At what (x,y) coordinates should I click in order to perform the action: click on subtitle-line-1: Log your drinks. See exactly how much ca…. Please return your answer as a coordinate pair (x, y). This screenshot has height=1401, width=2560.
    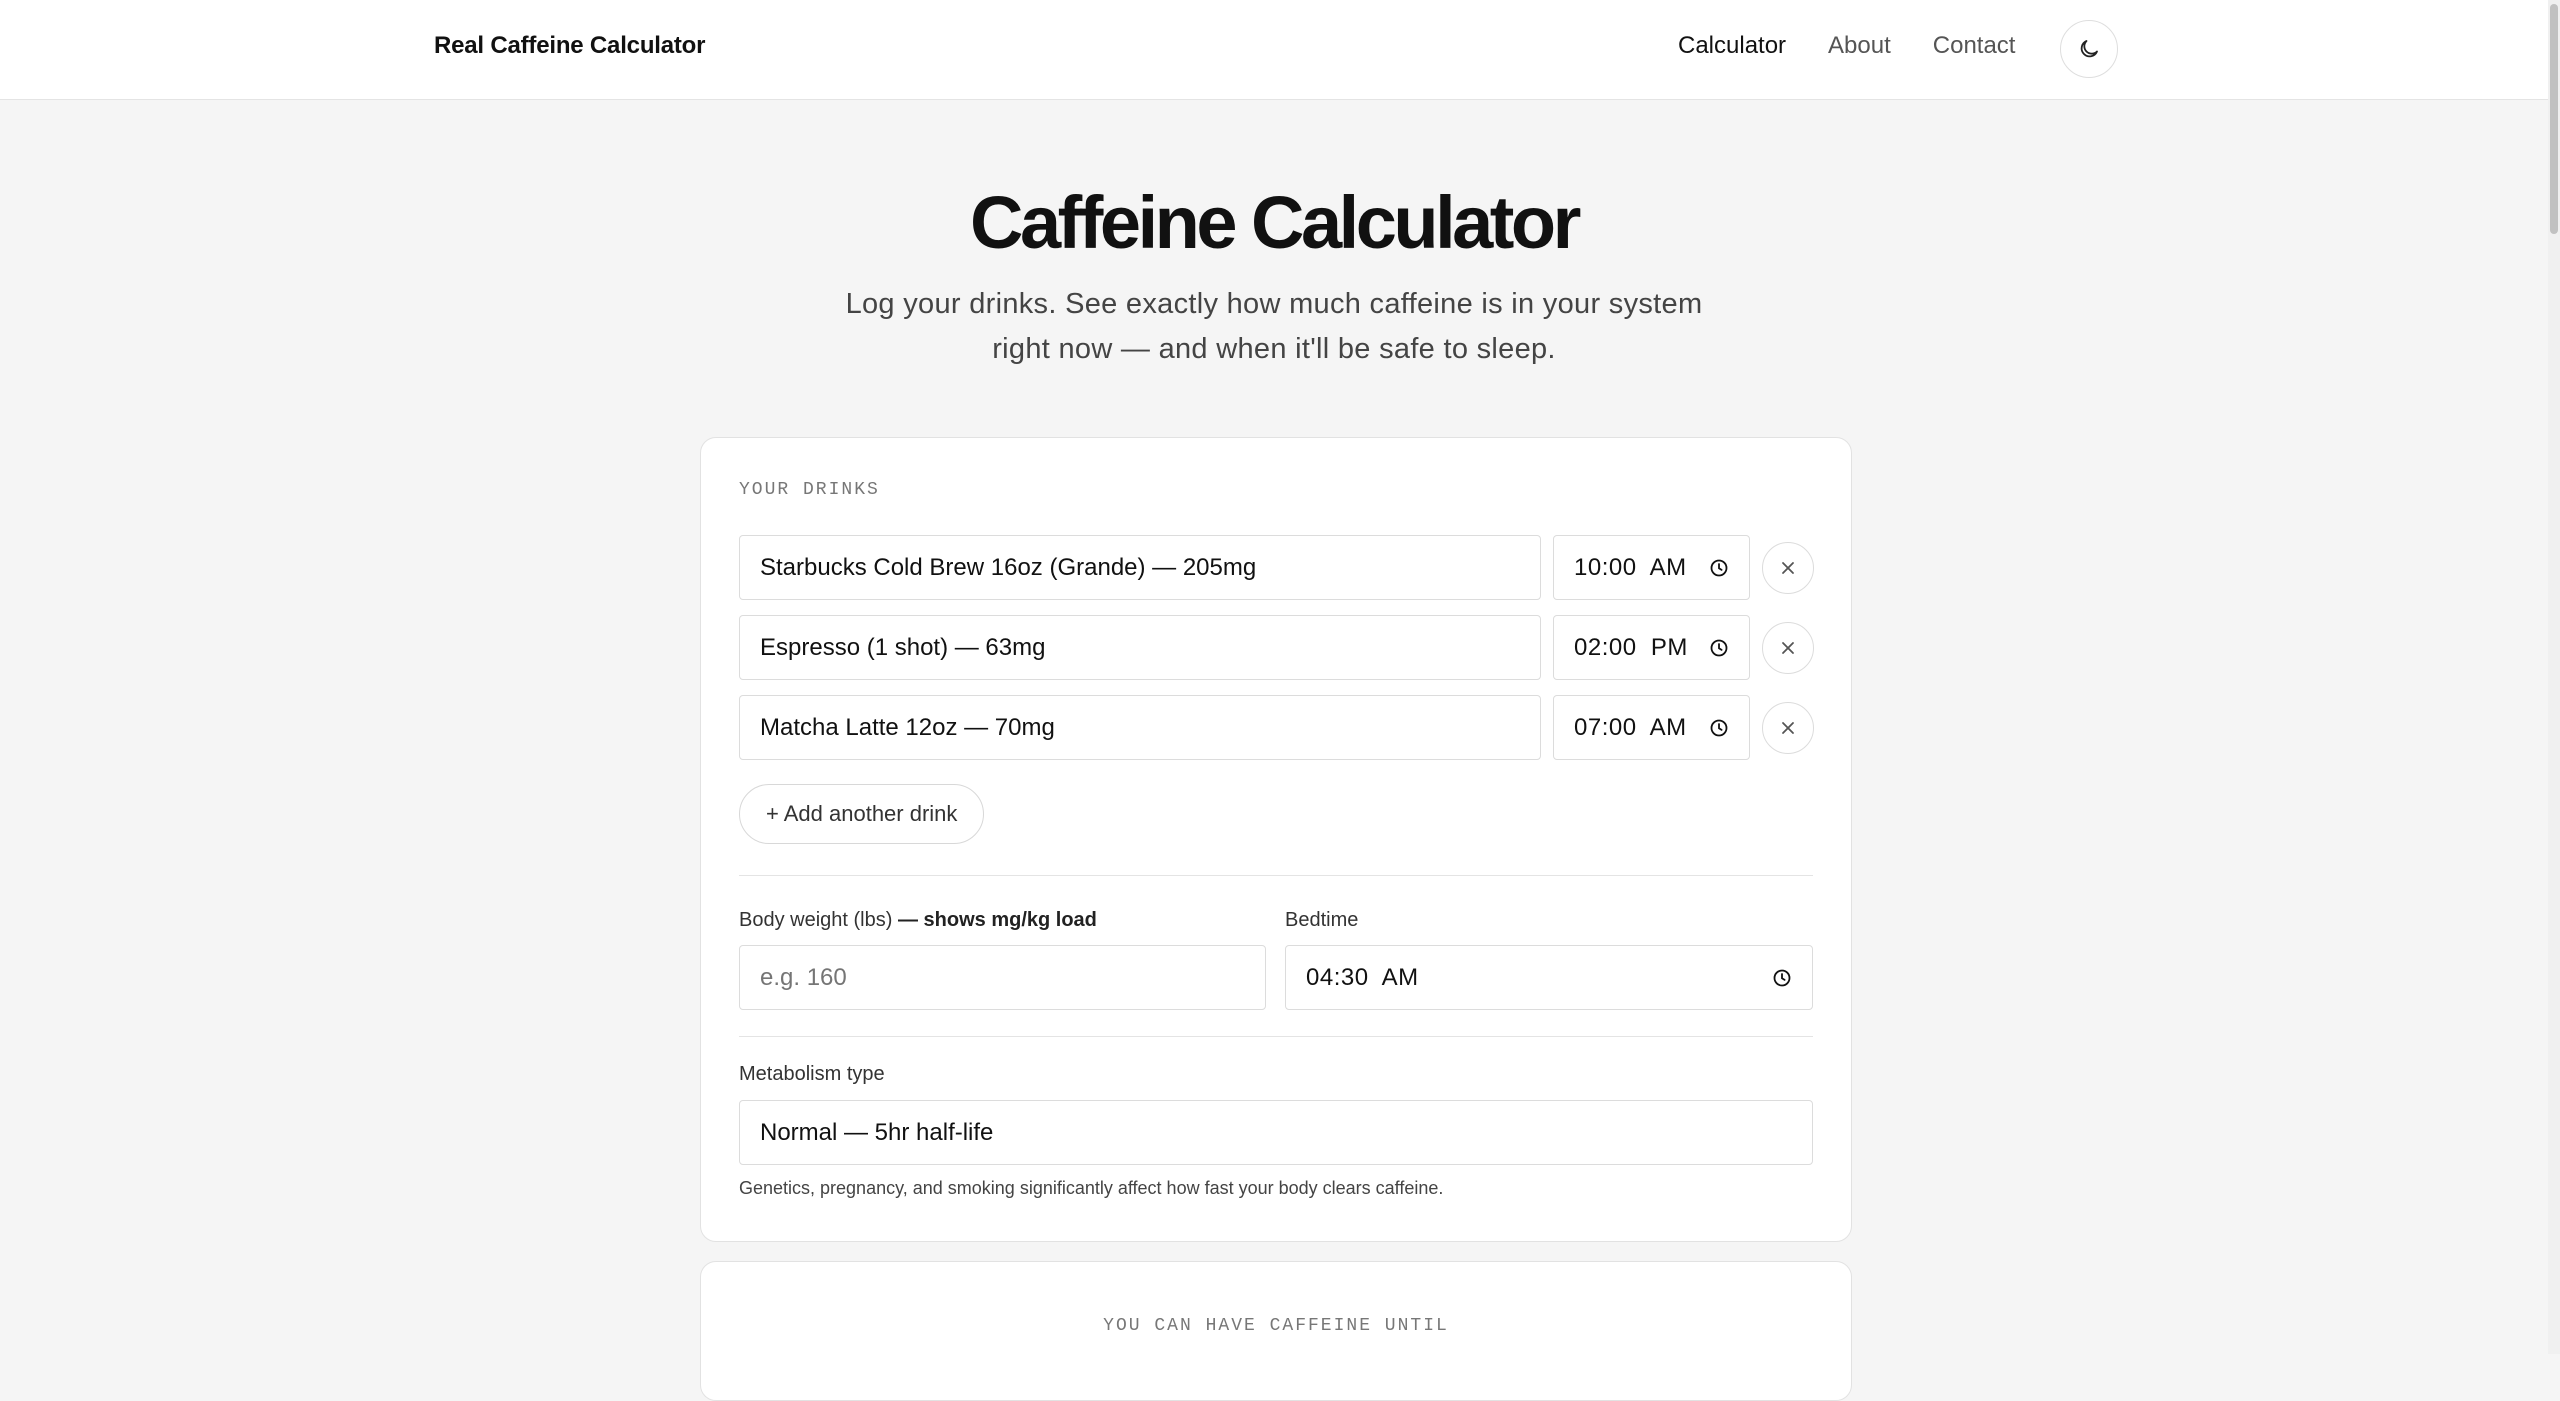
    Looking at the image, I should click on (1274, 304).